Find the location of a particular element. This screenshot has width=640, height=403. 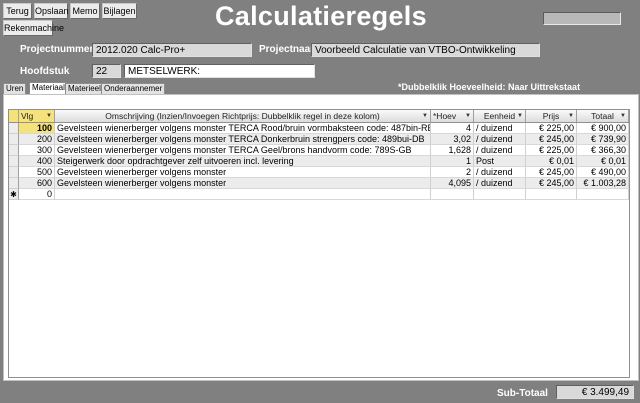

cell-eenheid: Post is located at coordinates (500, 161).